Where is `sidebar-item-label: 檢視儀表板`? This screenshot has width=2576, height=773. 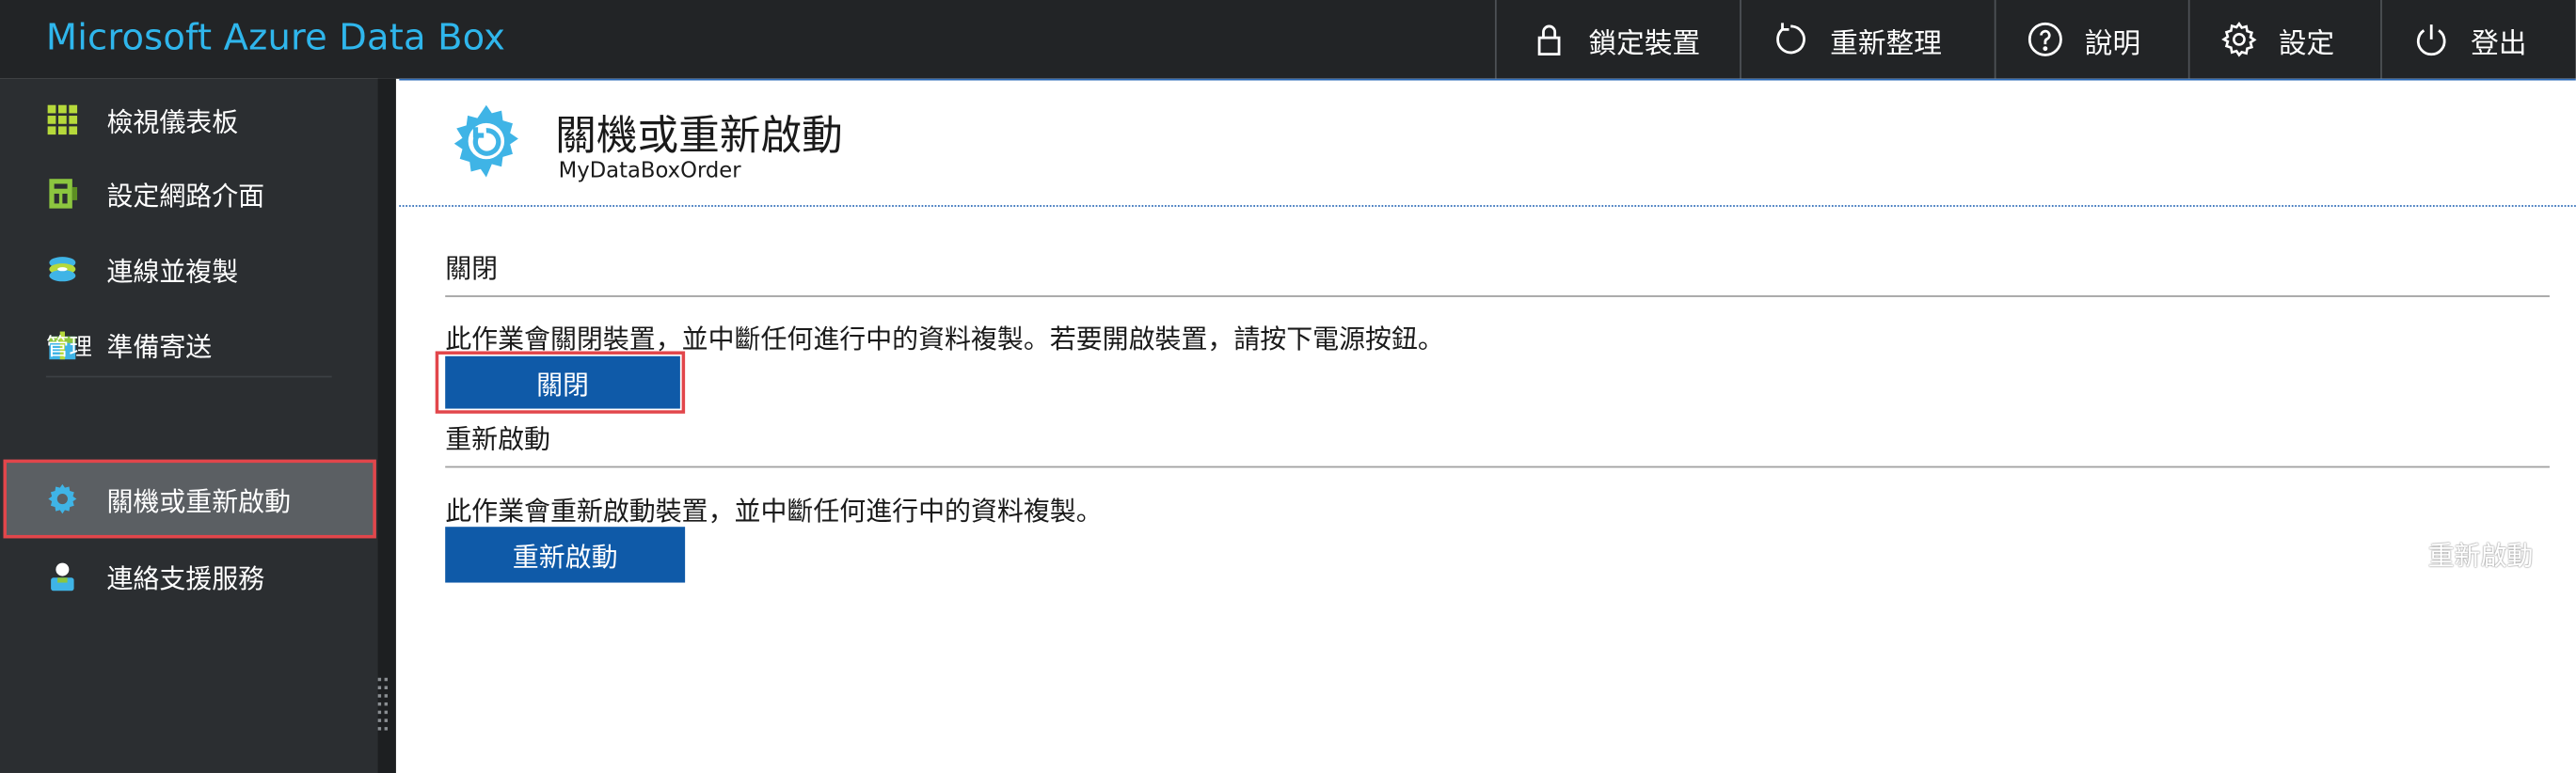 sidebar-item-label: 檢視儀表板 is located at coordinates (172, 122).